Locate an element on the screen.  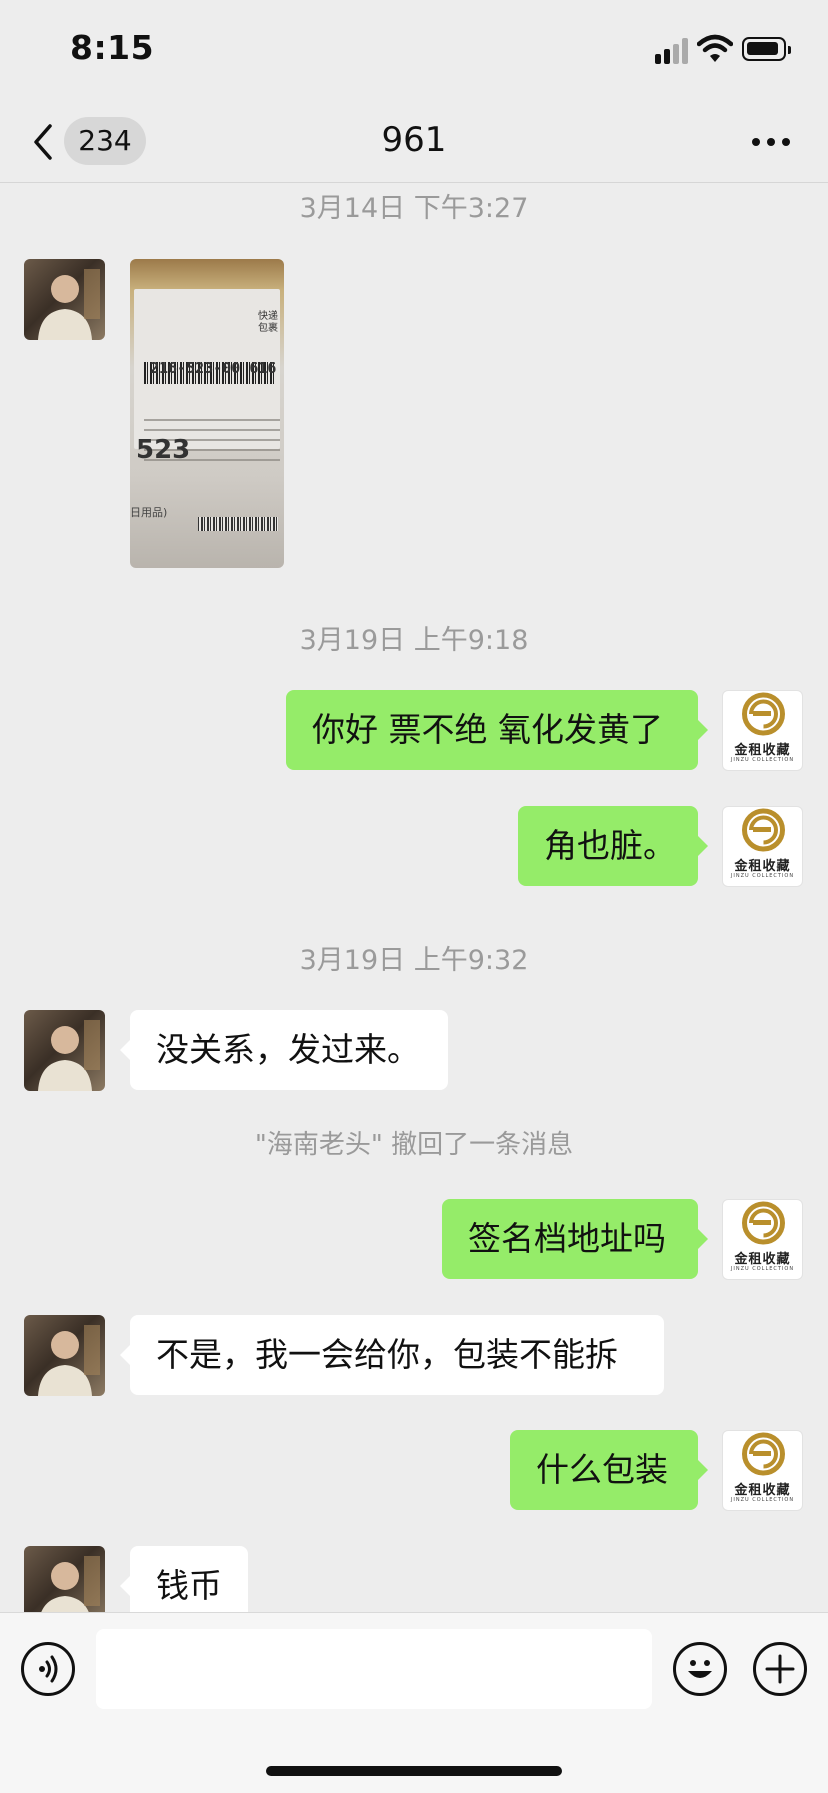
cellular-signal-icon is located at coordinates (672, 51).